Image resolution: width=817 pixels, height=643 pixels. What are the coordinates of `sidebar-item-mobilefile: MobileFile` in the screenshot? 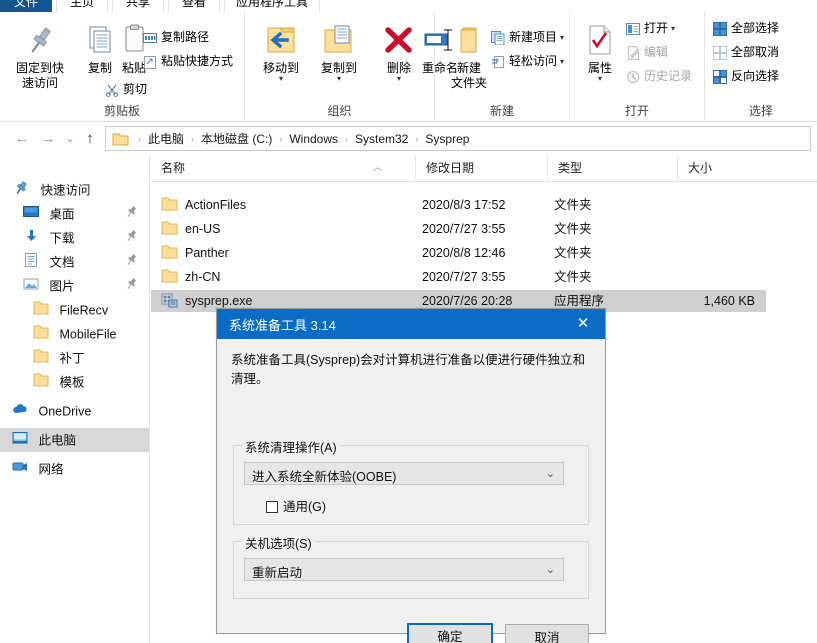 It's located at (74, 334).